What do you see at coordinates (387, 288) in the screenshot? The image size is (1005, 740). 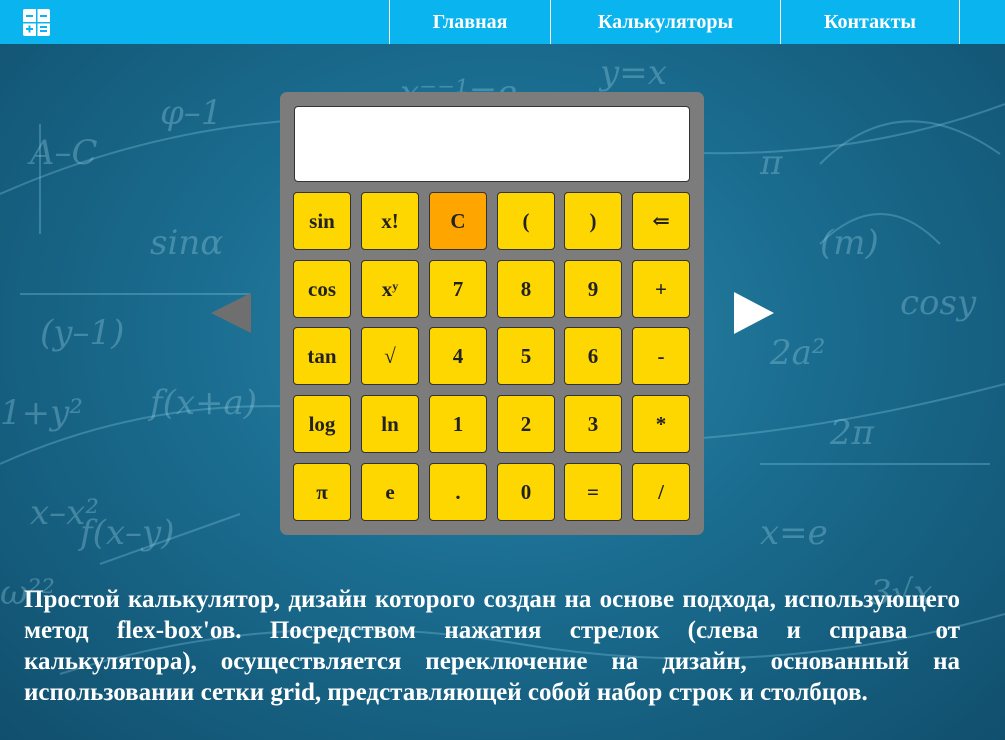 I see `key-power-base: x` at bounding box center [387, 288].